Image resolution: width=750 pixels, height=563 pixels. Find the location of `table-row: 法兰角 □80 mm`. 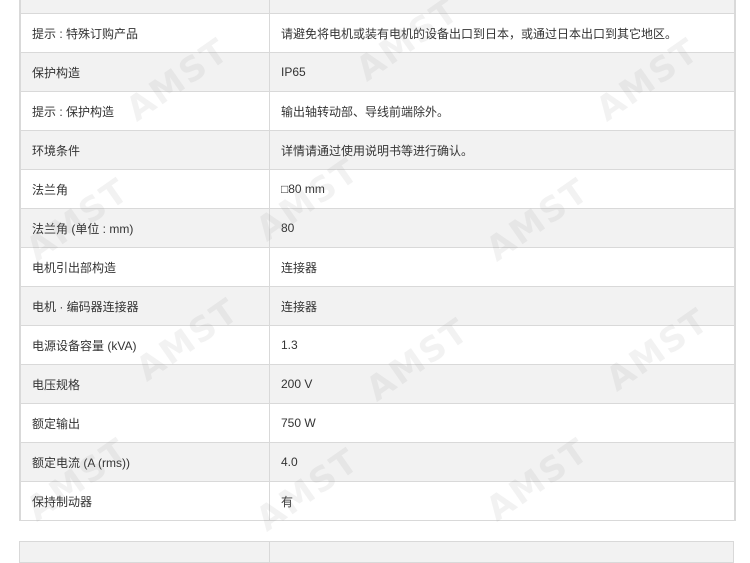

table-row: 法兰角 □80 mm is located at coordinates (377, 189).